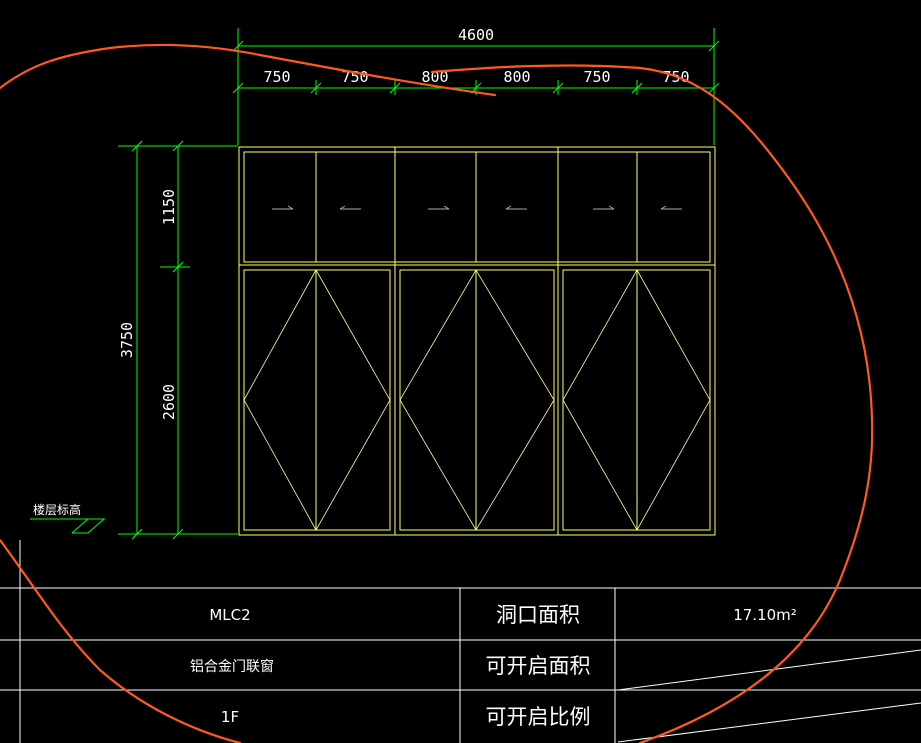 This screenshot has width=921, height=743. Describe the element at coordinates (477, 207) in the screenshot. I see `sliding-arrows` at that location.